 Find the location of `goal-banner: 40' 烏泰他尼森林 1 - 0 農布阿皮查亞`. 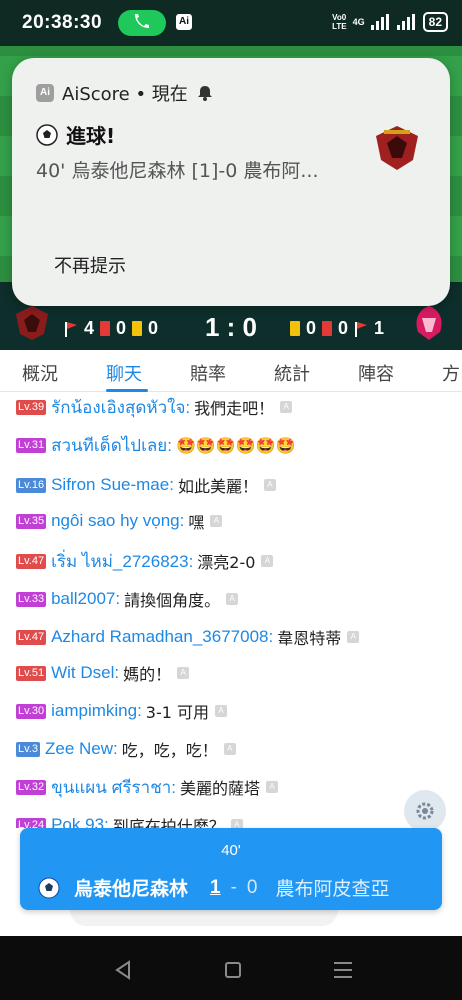

goal-banner: 40' 烏泰他尼森林 1 - 0 農布阿皮查亞 is located at coordinates (231, 869).